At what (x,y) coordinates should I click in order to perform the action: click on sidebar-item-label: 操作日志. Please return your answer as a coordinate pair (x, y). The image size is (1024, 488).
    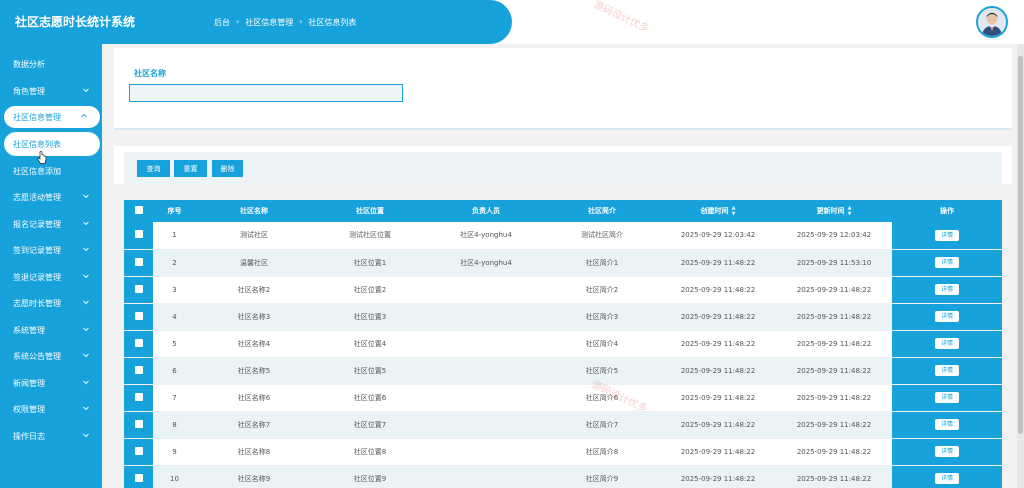
    Looking at the image, I should click on (29, 436).